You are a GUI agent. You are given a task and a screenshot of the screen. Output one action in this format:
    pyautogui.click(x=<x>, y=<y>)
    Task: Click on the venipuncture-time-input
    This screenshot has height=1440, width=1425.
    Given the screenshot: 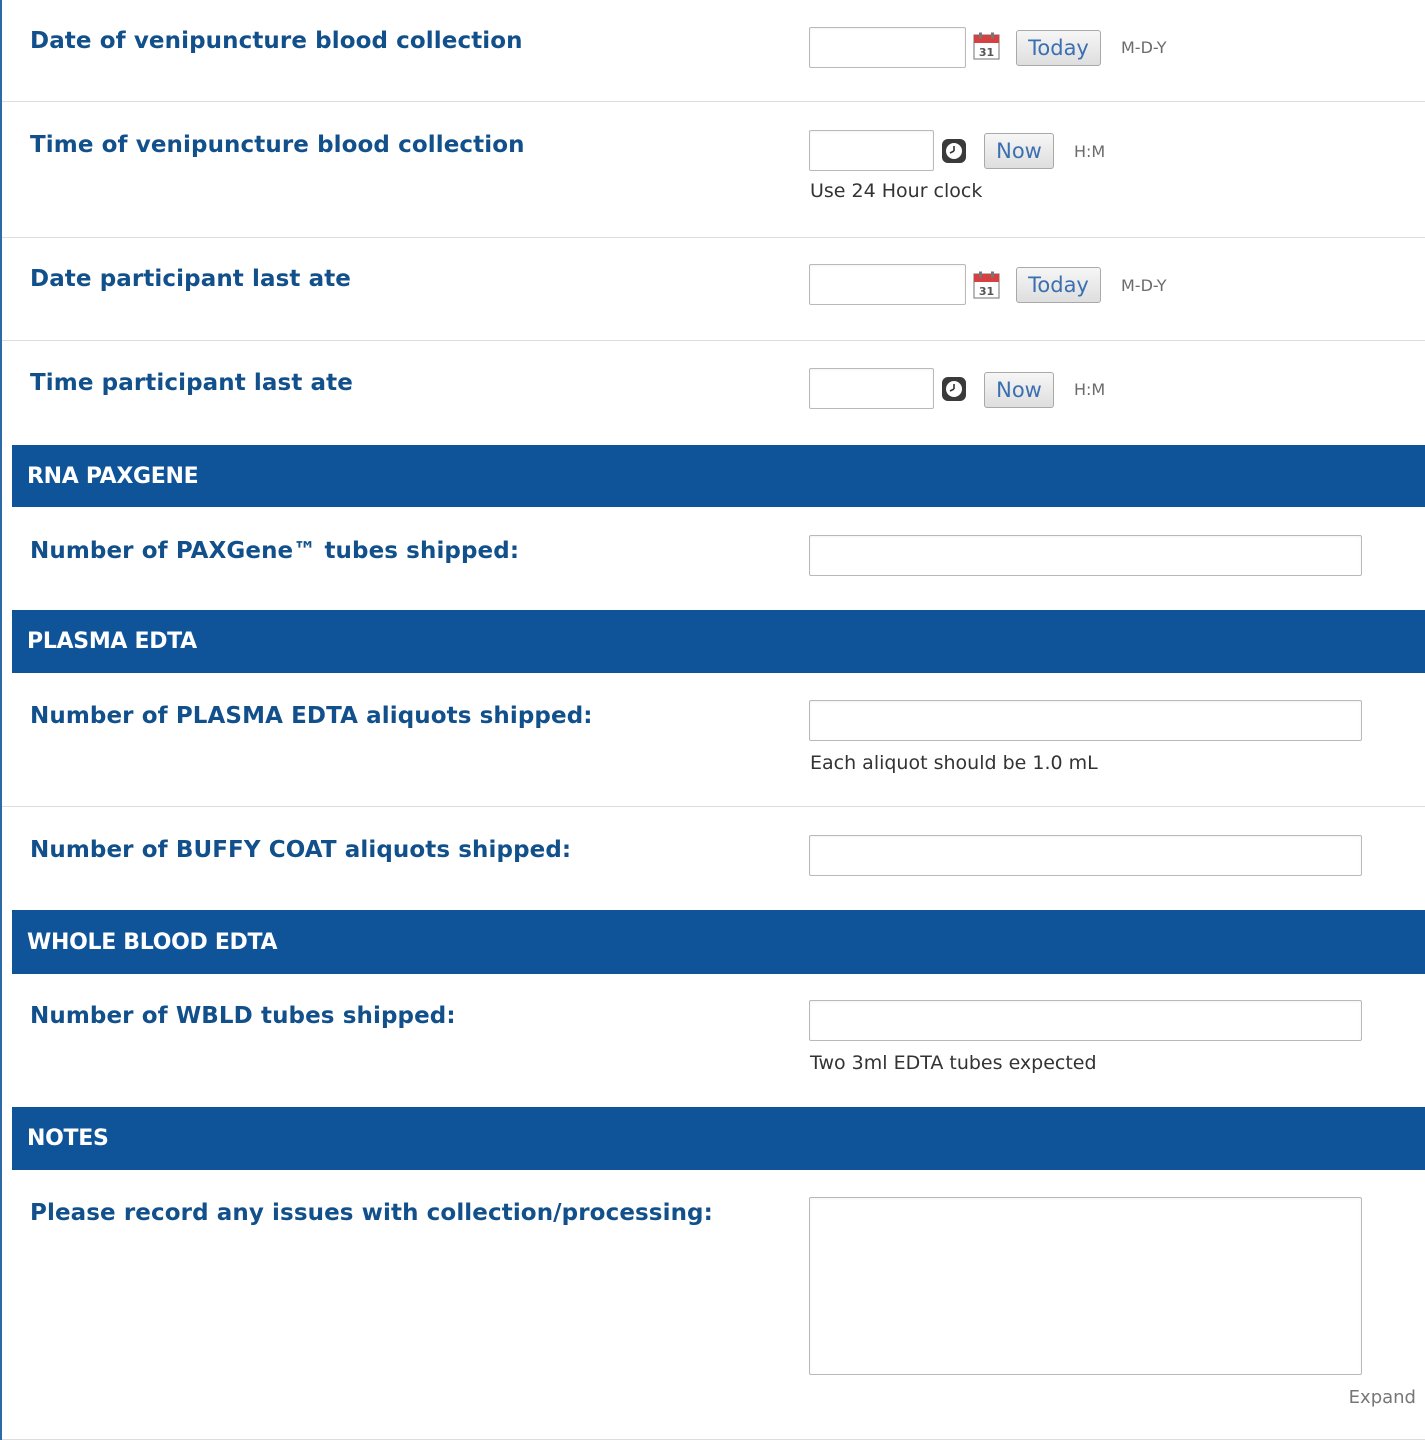 What is the action you would take?
    pyautogui.click(x=871, y=150)
    